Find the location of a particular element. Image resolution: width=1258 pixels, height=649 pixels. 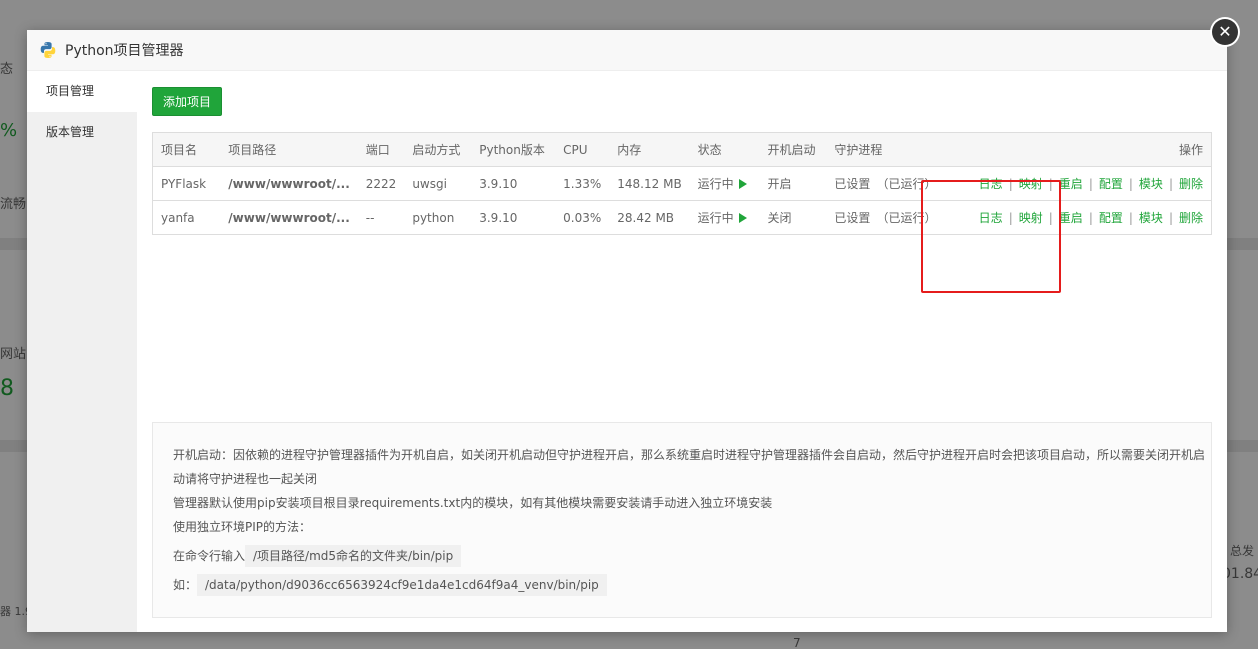

note-example-label: 如： is located at coordinates (185, 585).